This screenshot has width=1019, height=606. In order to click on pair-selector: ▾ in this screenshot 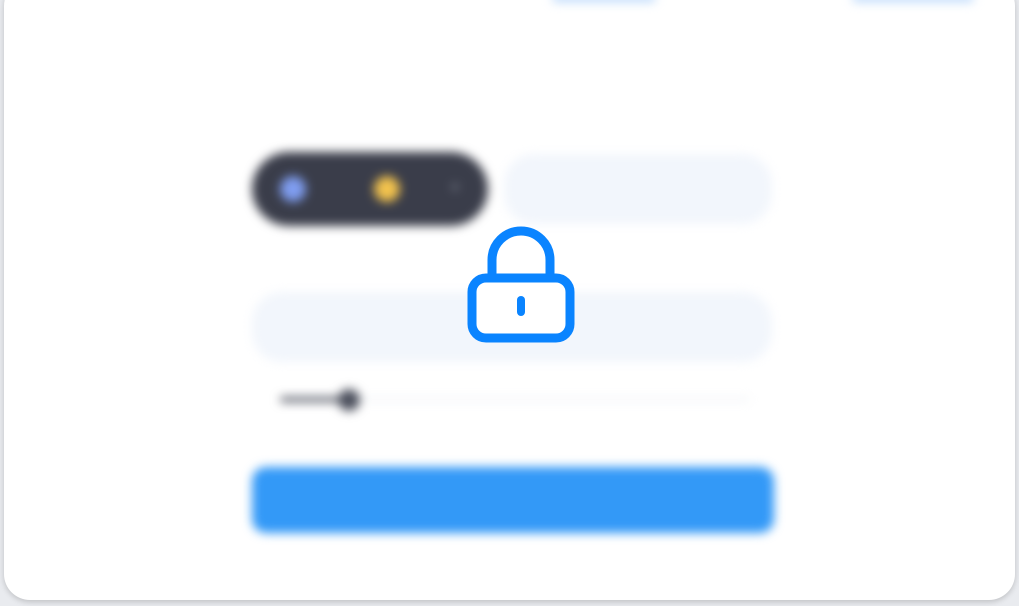, I will do `click(370, 189)`.